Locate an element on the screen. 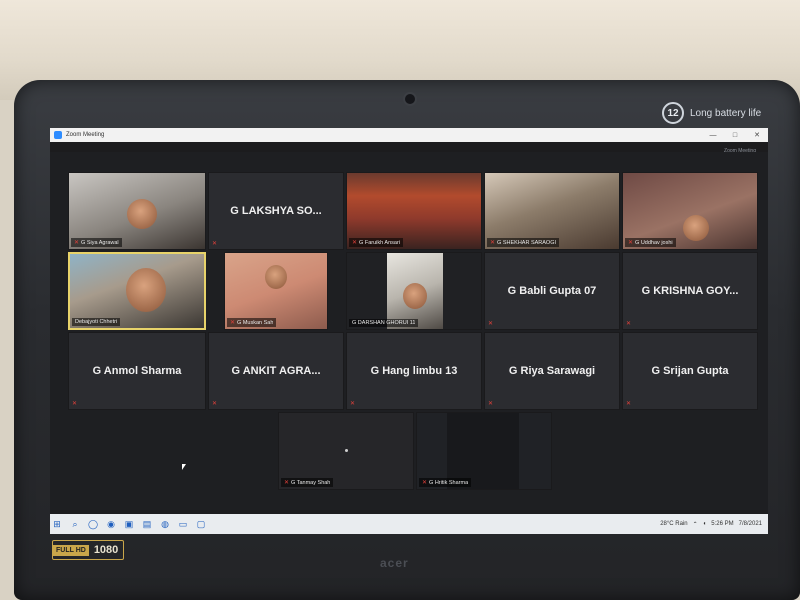  participant-display-name: G Hang limbu 13 is located at coordinates (414, 371).